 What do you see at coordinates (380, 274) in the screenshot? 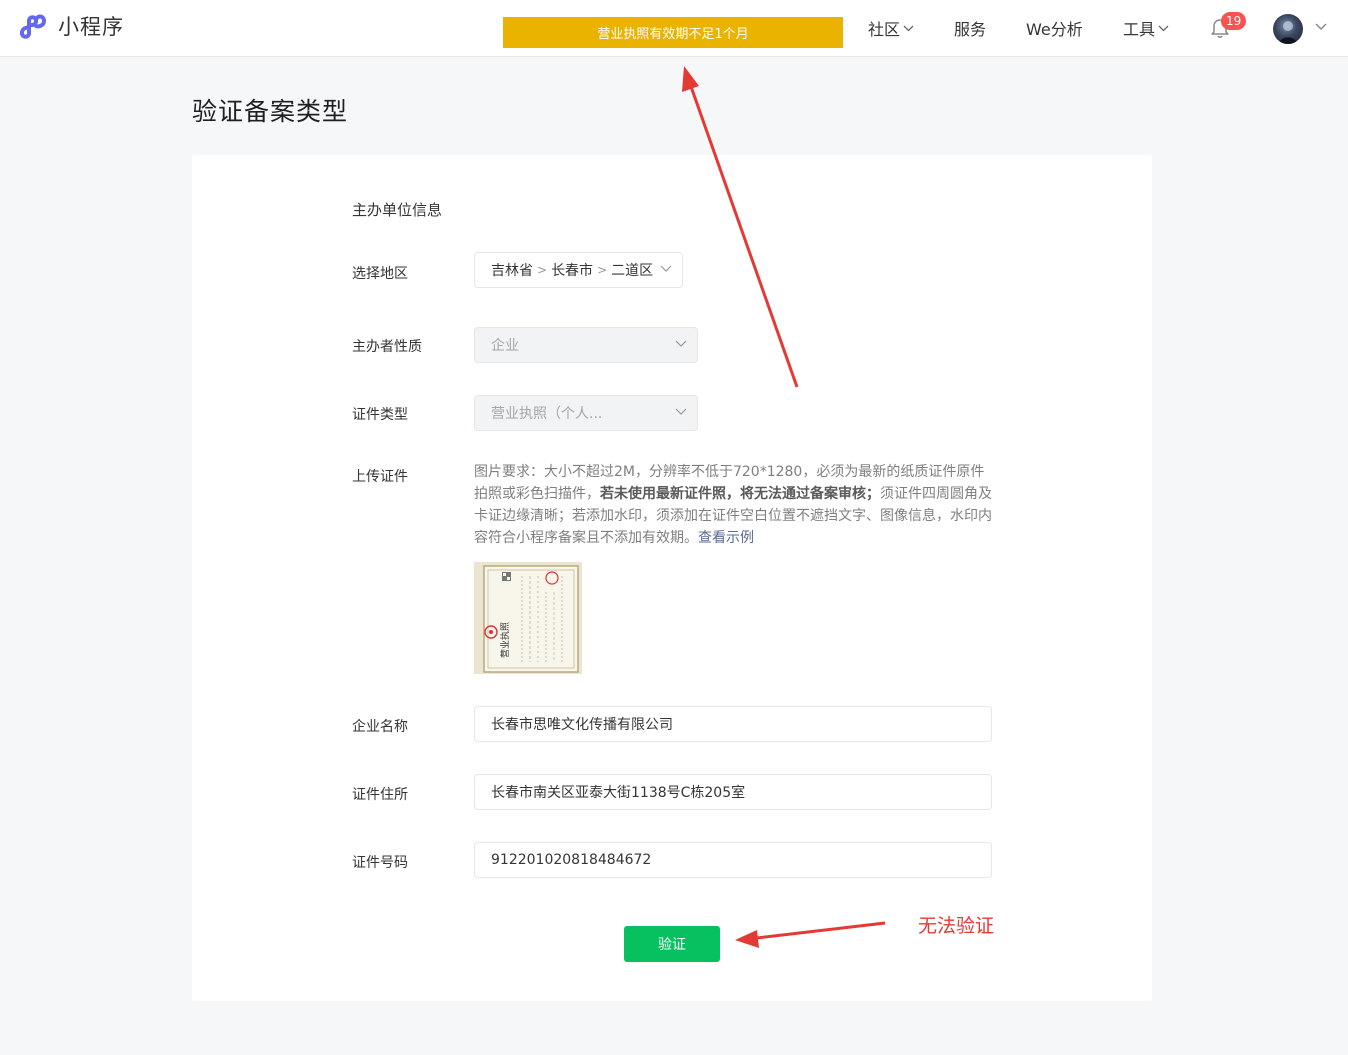
I see `region-label: 选择地区` at bounding box center [380, 274].